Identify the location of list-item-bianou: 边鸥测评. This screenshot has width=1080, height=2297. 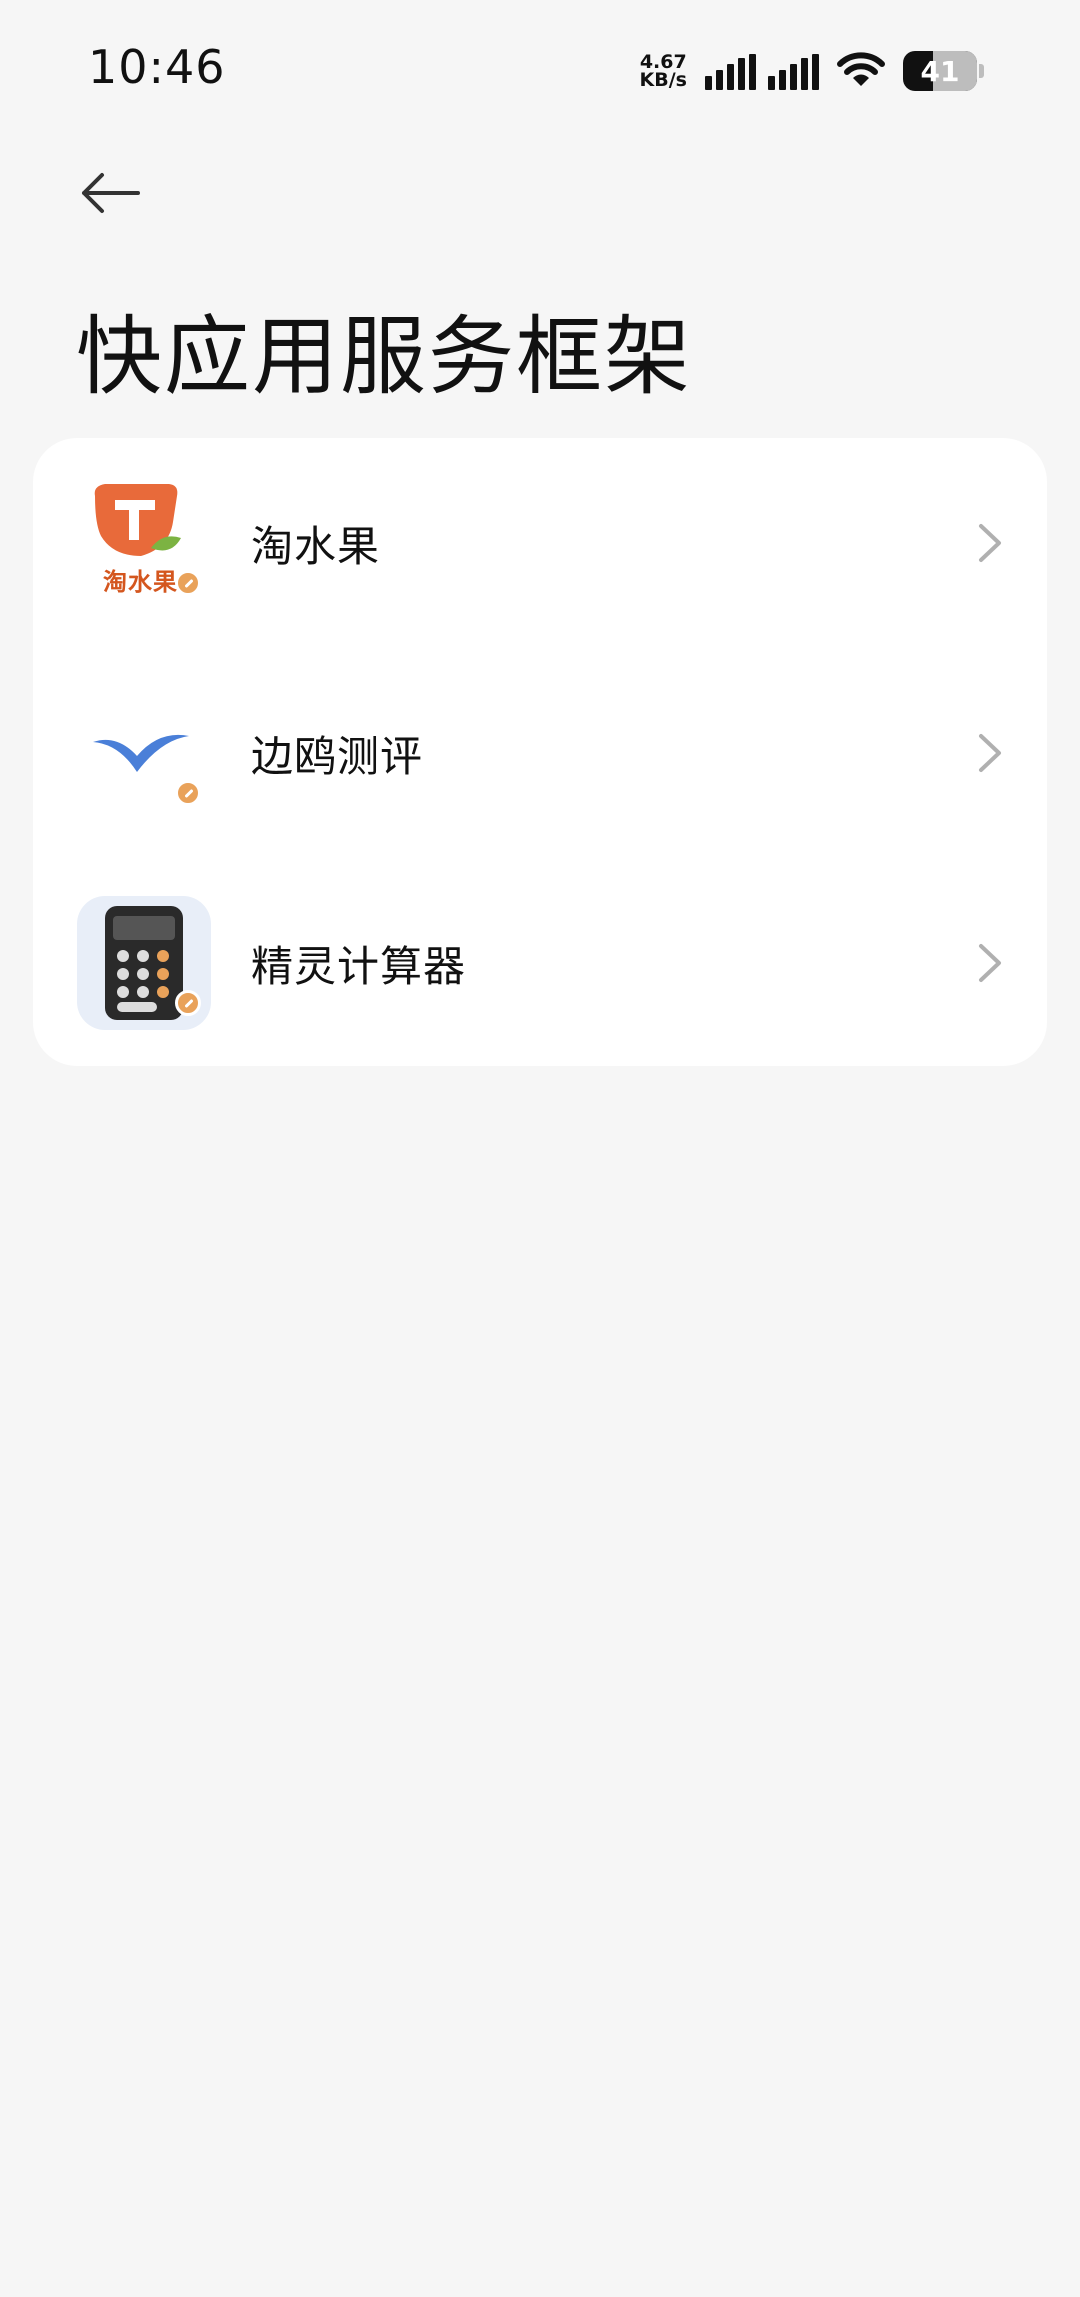
(540, 753).